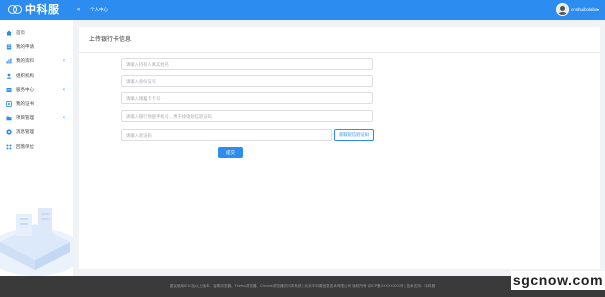 The width and height of the screenshot is (605, 297). What do you see at coordinates (9, 76) in the screenshot?
I see `organization-icon` at bounding box center [9, 76].